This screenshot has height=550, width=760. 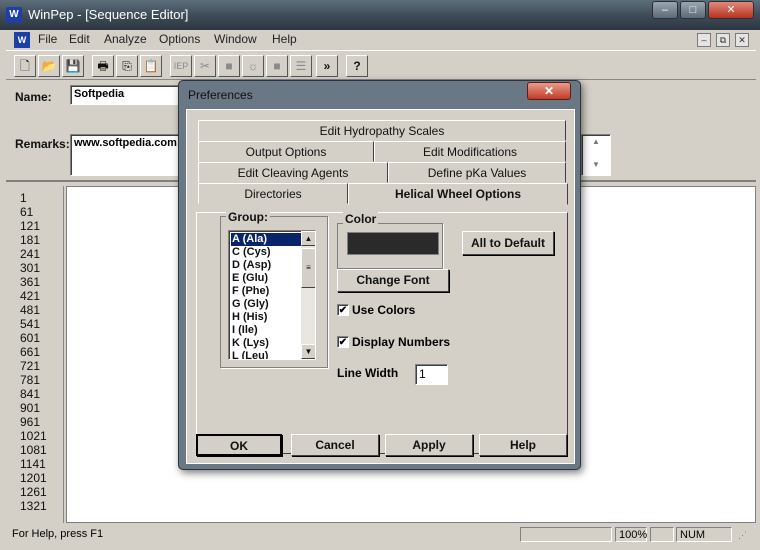 What do you see at coordinates (286, 151) in the screenshot?
I see `tab-output-options: Output Options` at bounding box center [286, 151].